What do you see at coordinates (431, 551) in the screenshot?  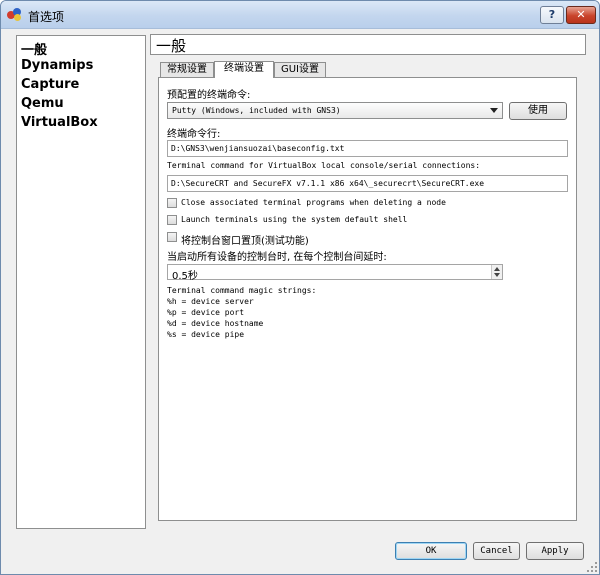 I see `ok-button: OK` at bounding box center [431, 551].